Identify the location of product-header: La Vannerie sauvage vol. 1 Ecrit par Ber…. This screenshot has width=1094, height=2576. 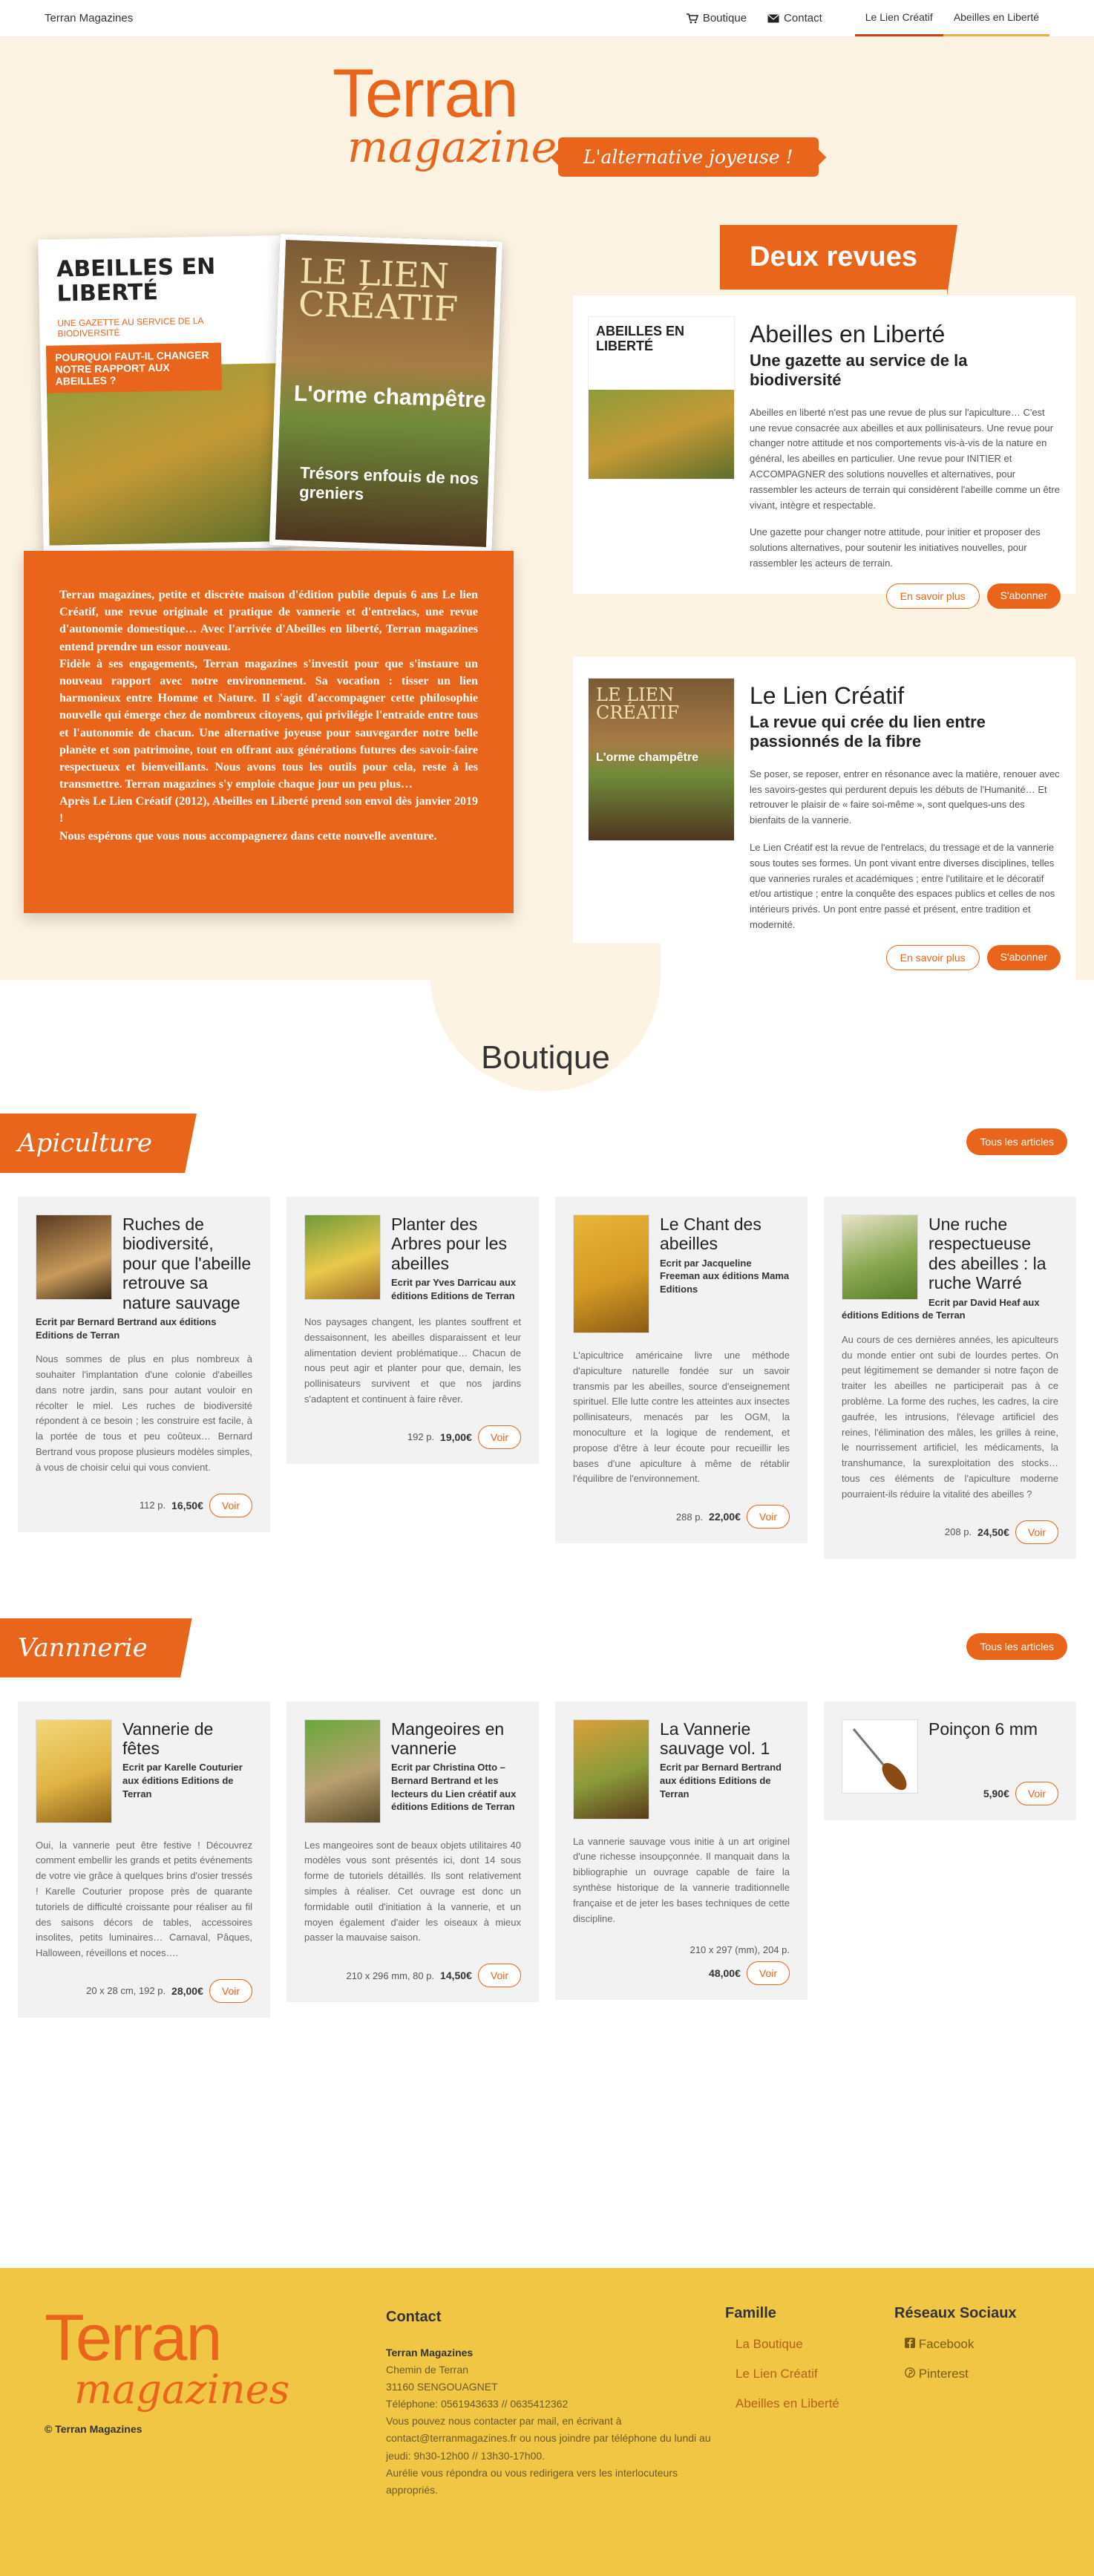
(681, 1771).